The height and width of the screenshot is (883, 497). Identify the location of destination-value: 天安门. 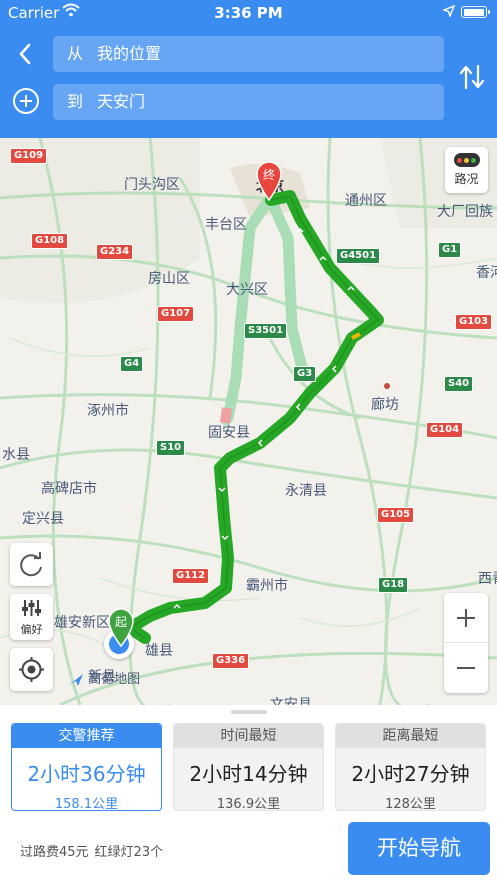
(121, 101).